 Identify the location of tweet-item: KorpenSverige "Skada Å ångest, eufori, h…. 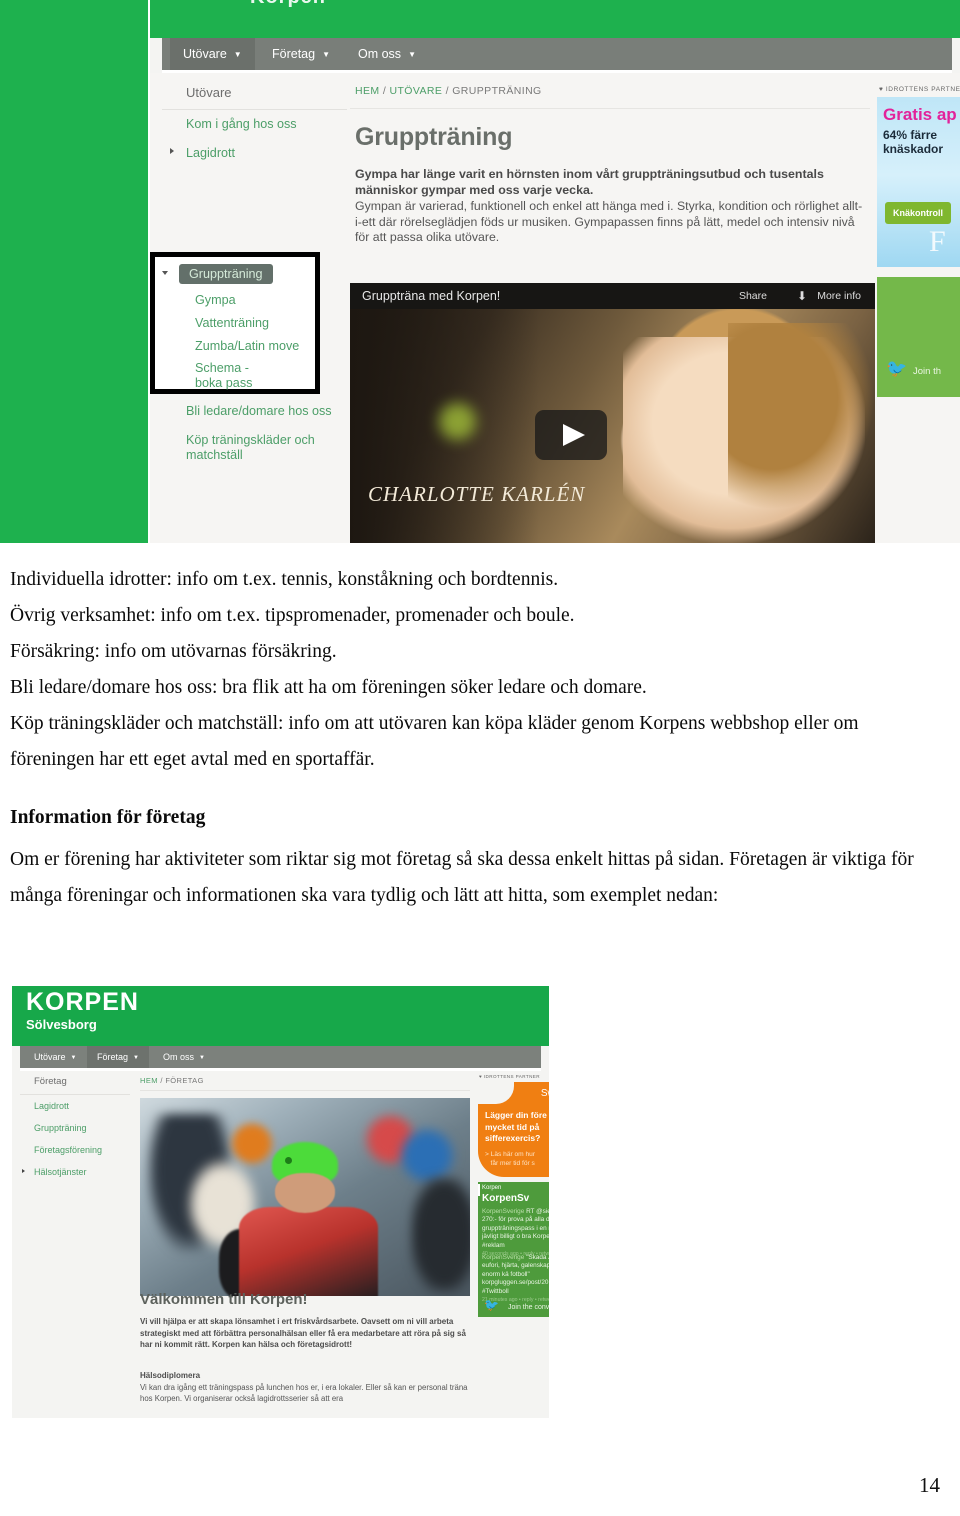
(515, 1279).